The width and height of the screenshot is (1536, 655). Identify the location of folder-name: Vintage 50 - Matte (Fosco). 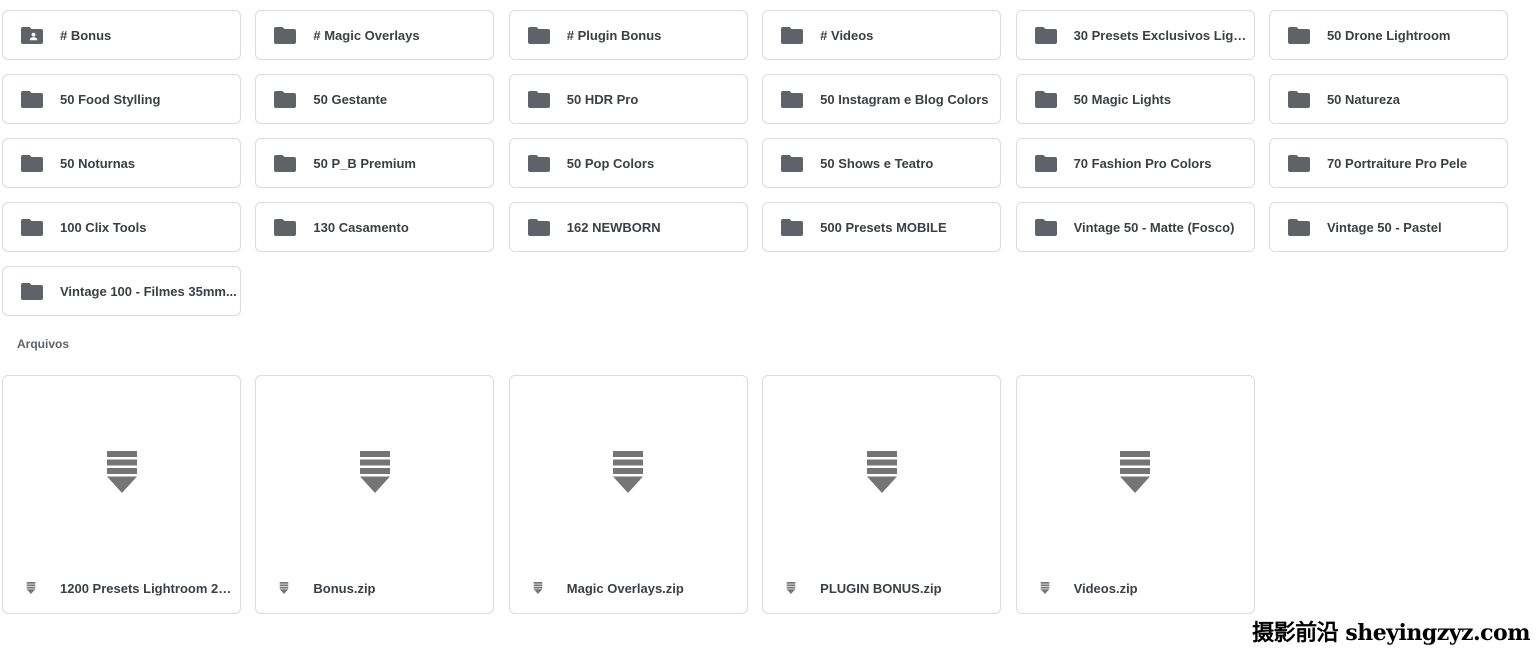
(1154, 227).